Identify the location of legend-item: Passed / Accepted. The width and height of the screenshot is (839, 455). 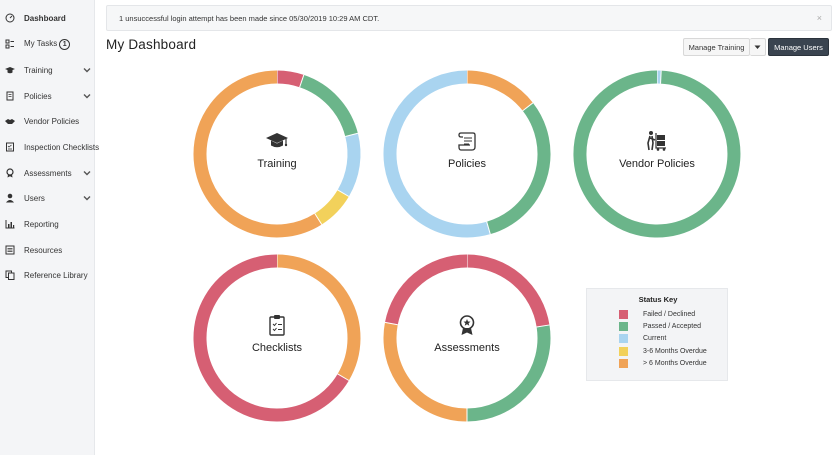
(660, 326).